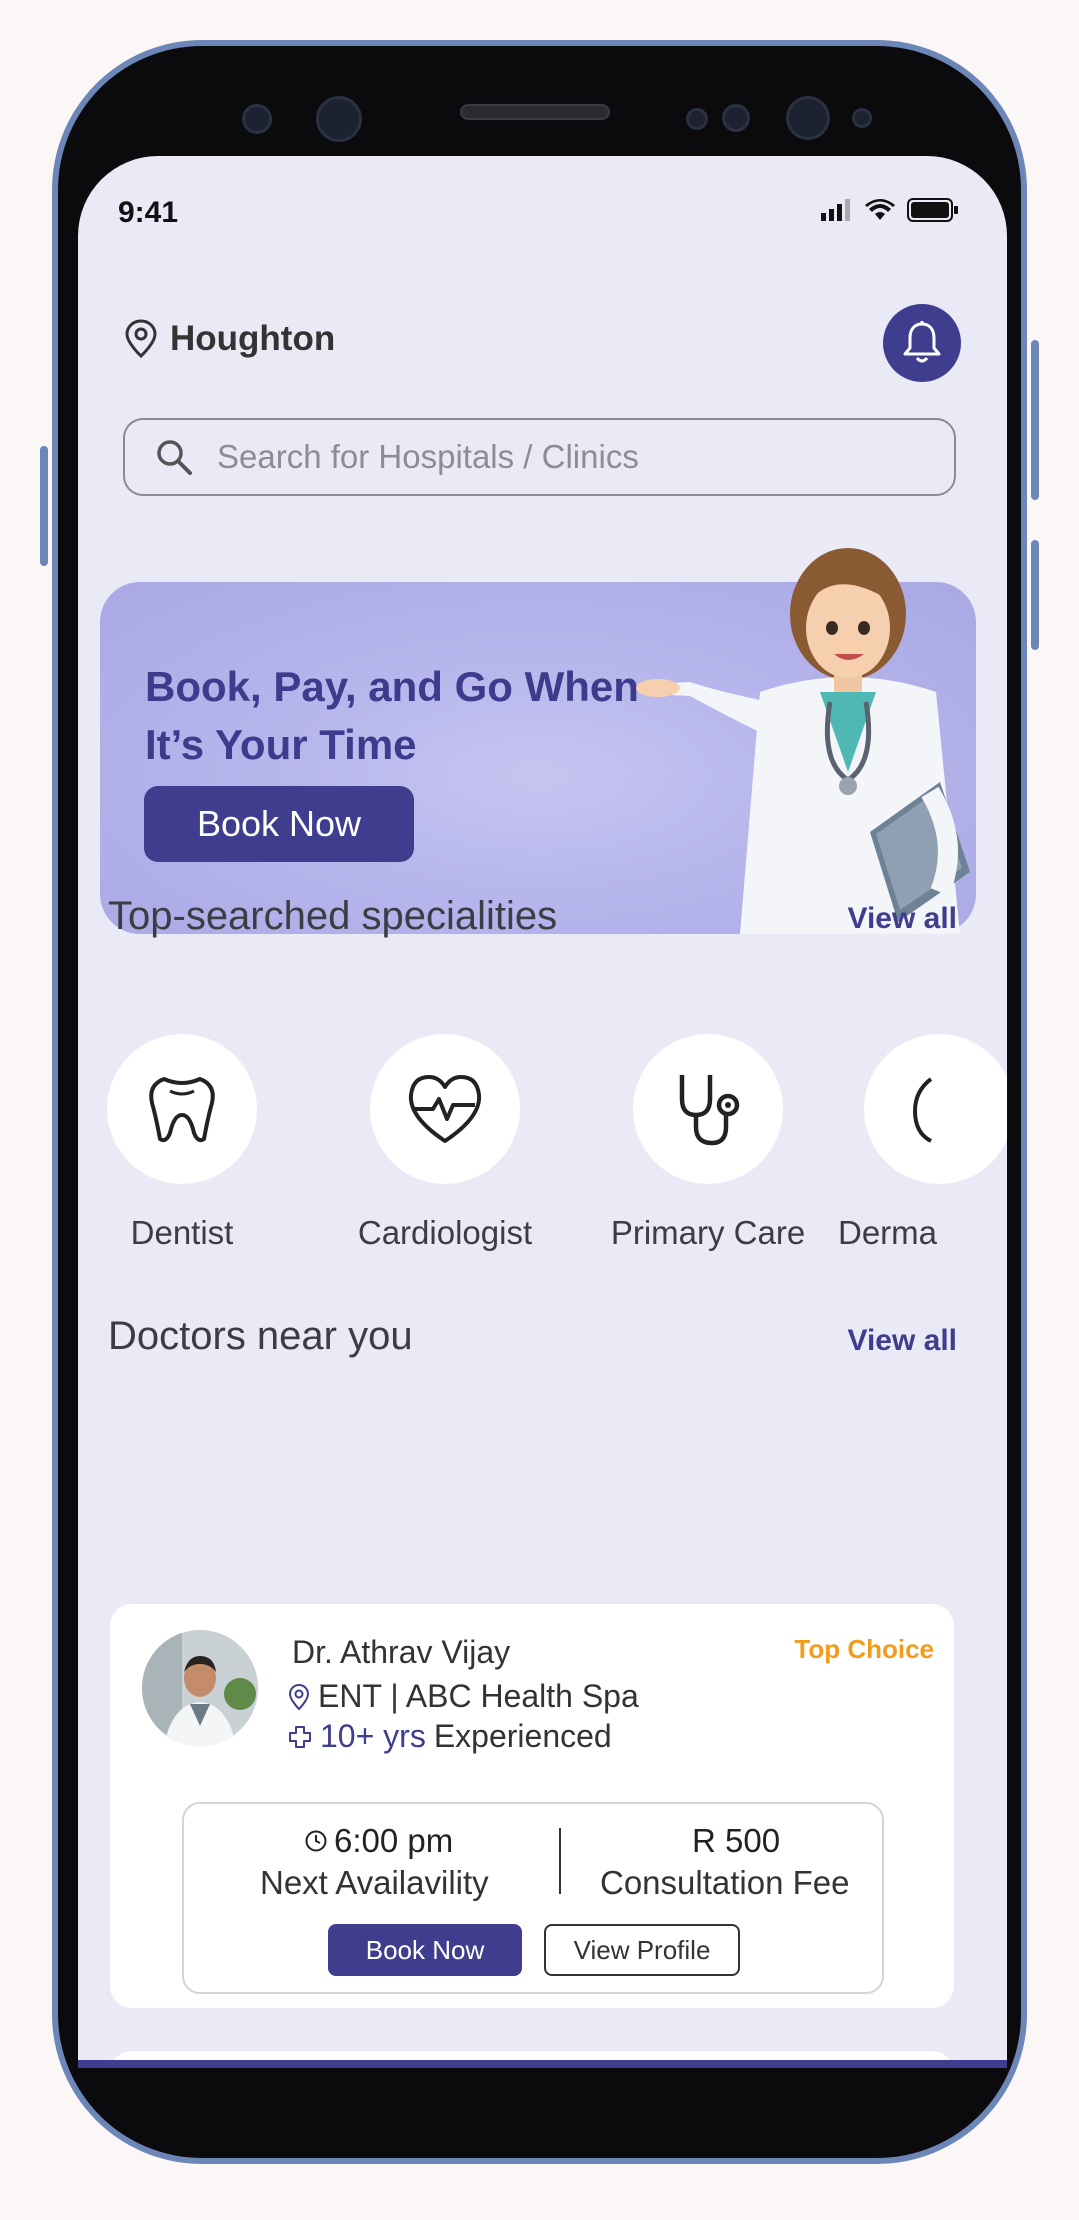 The width and height of the screenshot is (1079, 2220). Describe the element at coordinates (932, 210) in the screenshot. I see `battery-icon` at that location.